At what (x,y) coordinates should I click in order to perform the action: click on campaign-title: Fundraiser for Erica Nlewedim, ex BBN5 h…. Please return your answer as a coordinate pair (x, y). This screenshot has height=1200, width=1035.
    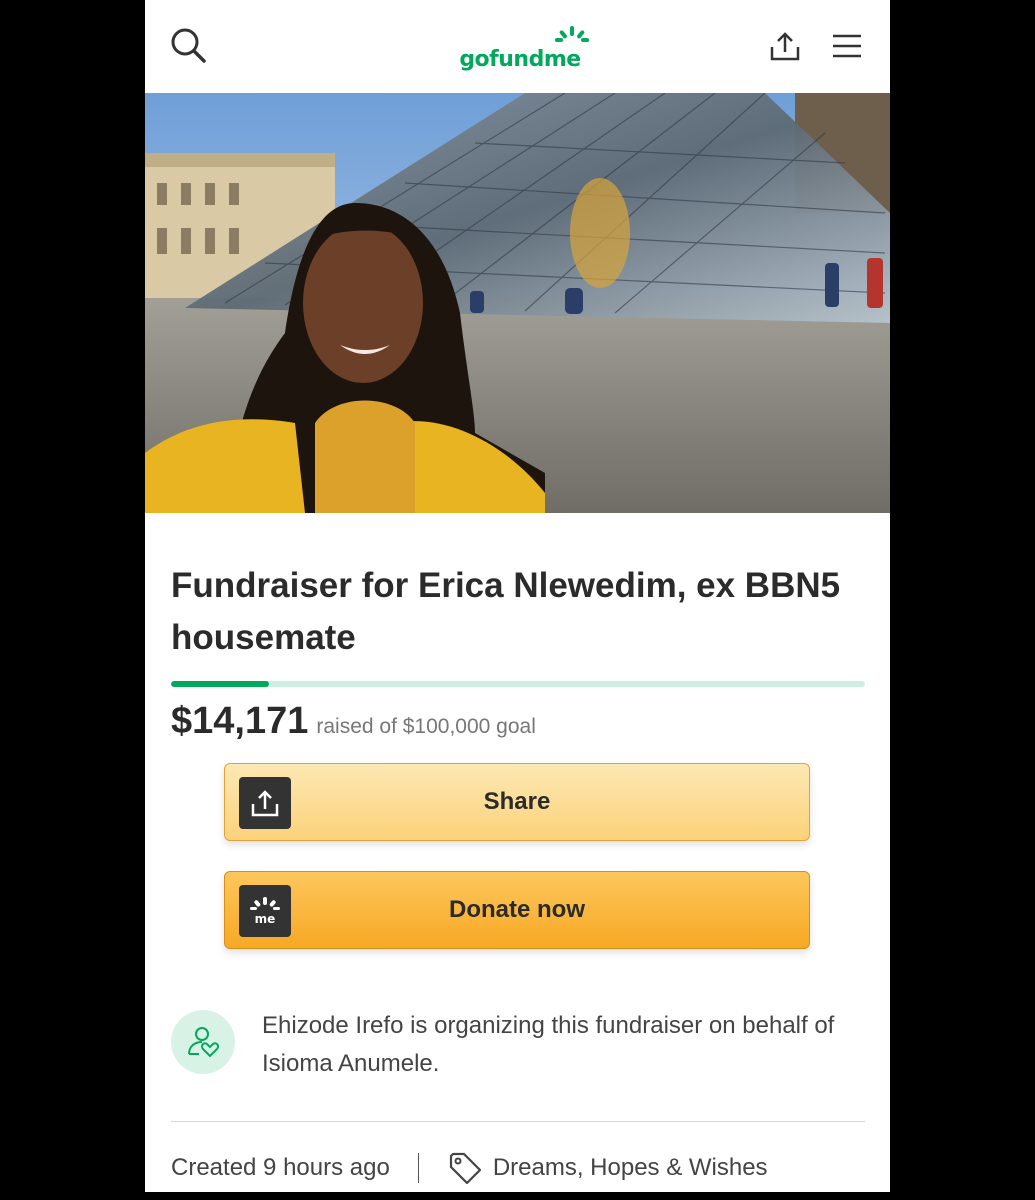
    Looking at the image, I should click on (506, 611).